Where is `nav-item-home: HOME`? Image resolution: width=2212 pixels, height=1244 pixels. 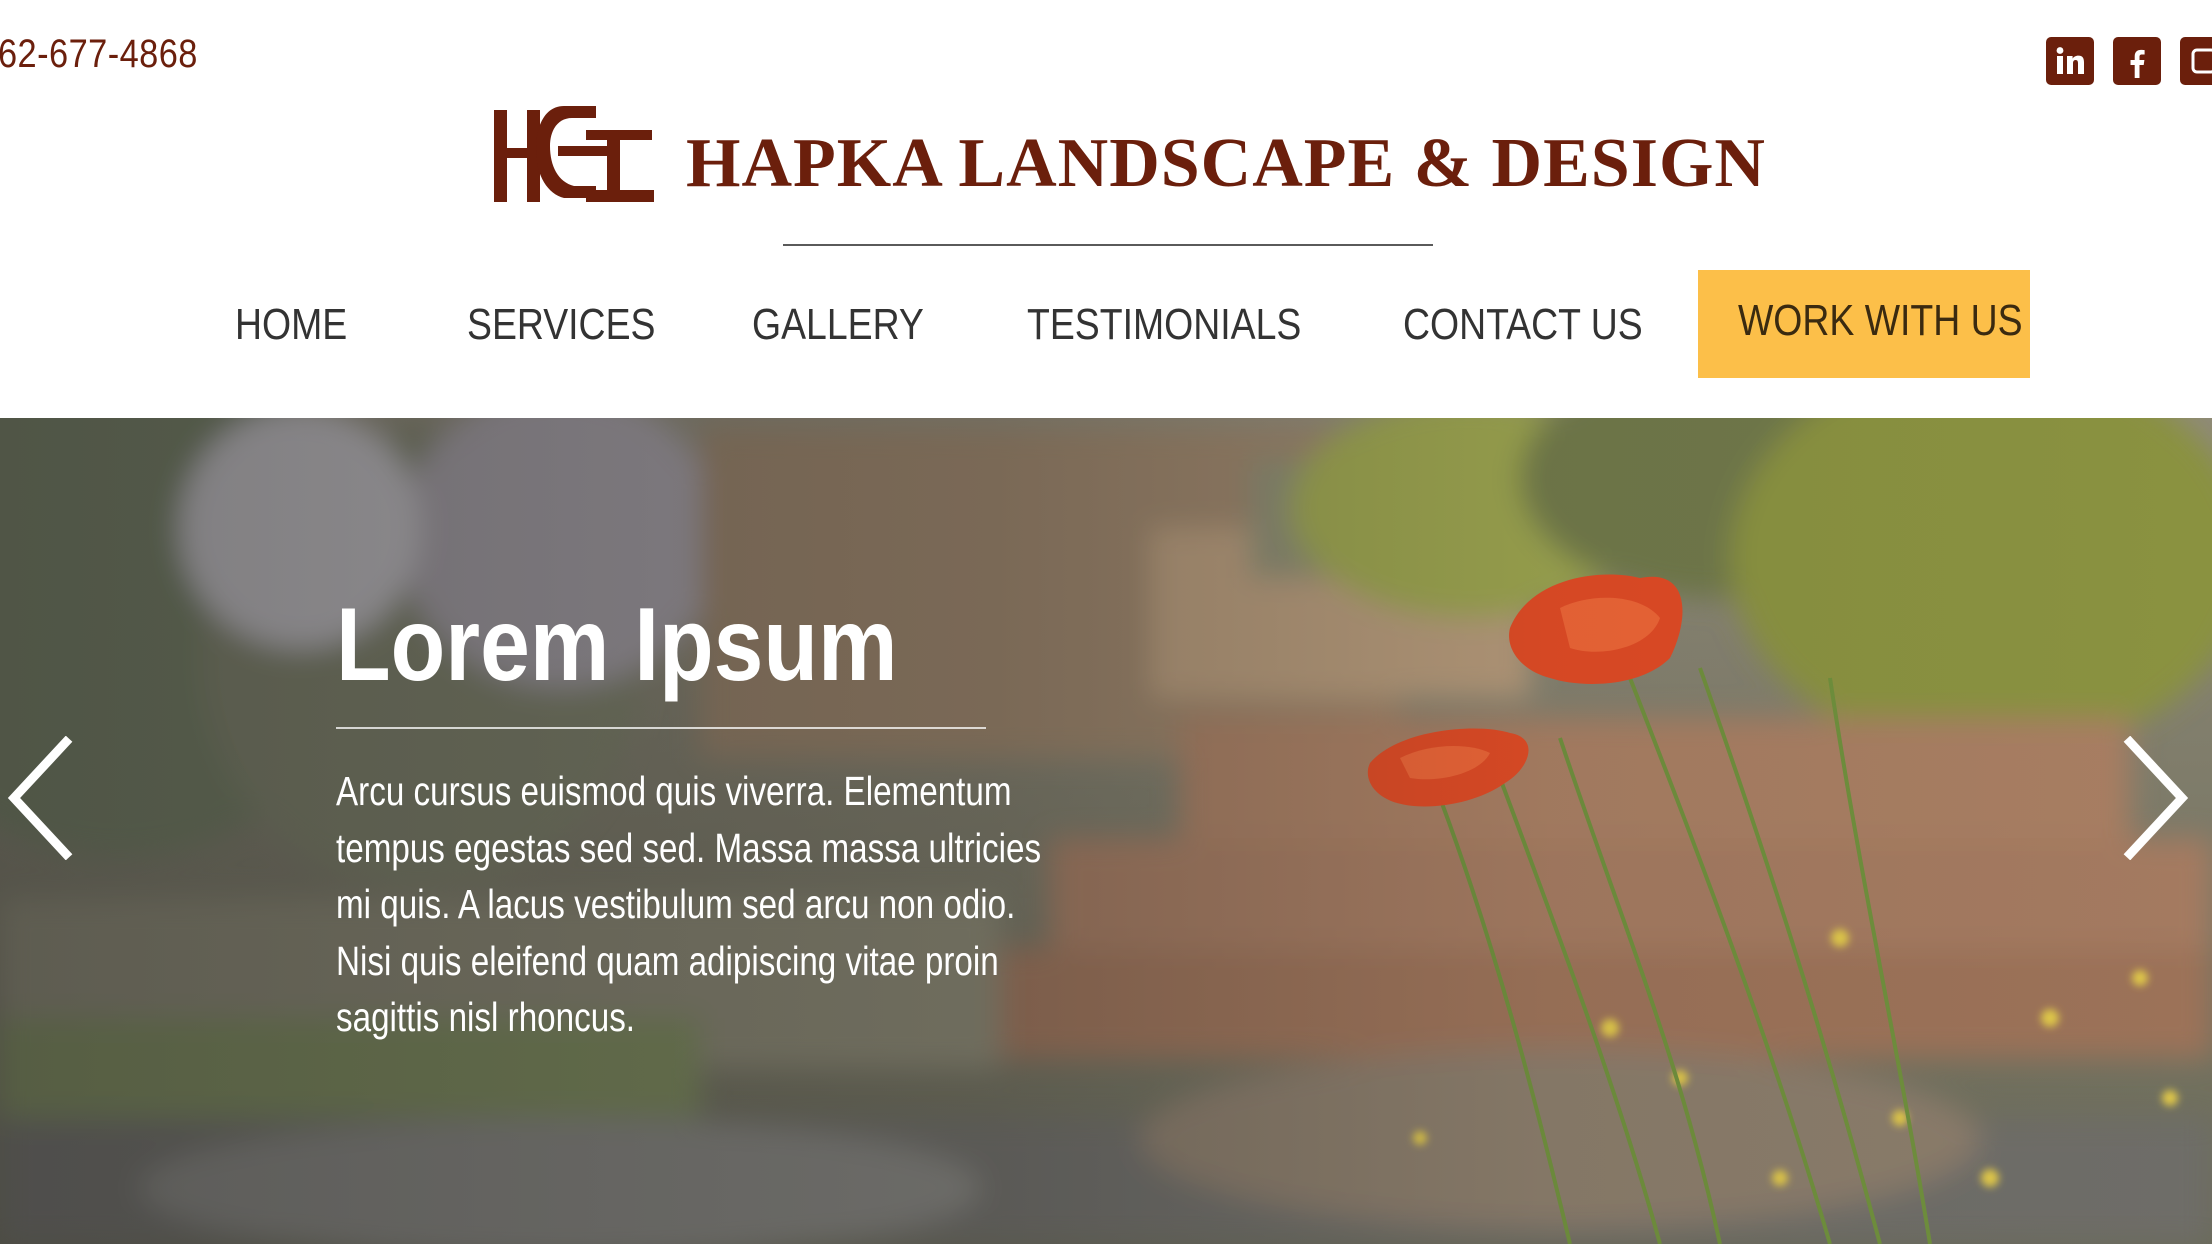 nav-item-home: HOME is located at coordinates (291, 325).